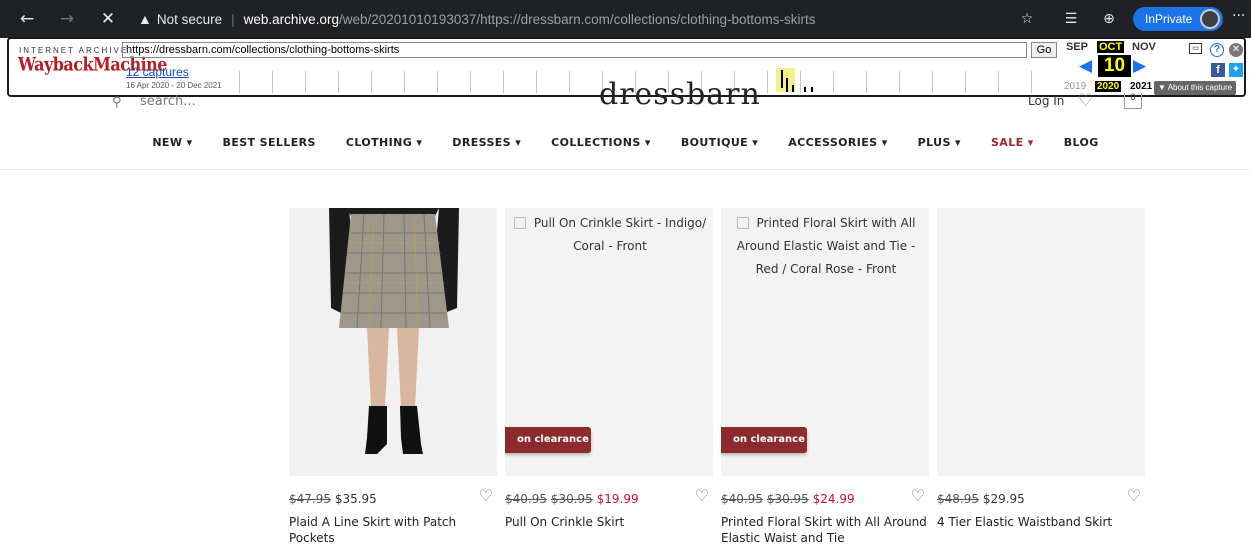 This screenshot has width=1251, height=552. Describe the element at coordinates (1195, 88) in the screenshot. I see `about-capture-button: ▼ About this capture` at that location.